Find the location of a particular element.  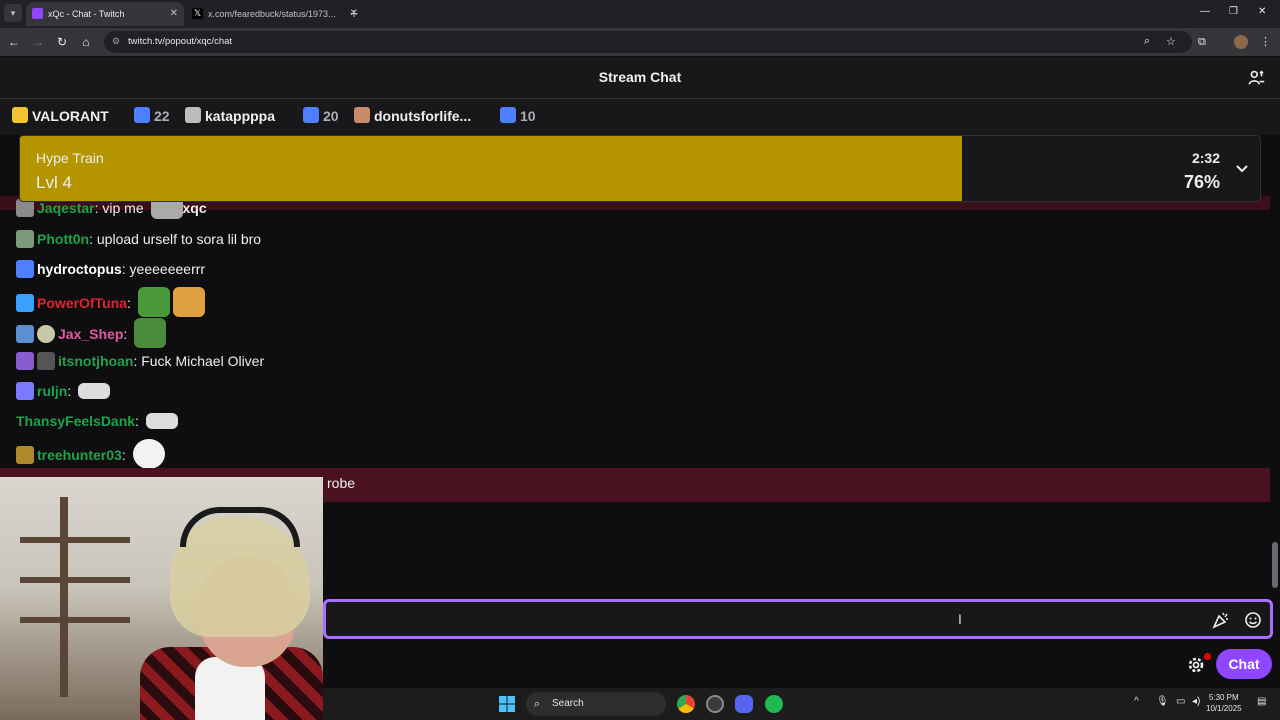

menu-kebab-icon: ⋮ is located at coordinates (1265, 41).